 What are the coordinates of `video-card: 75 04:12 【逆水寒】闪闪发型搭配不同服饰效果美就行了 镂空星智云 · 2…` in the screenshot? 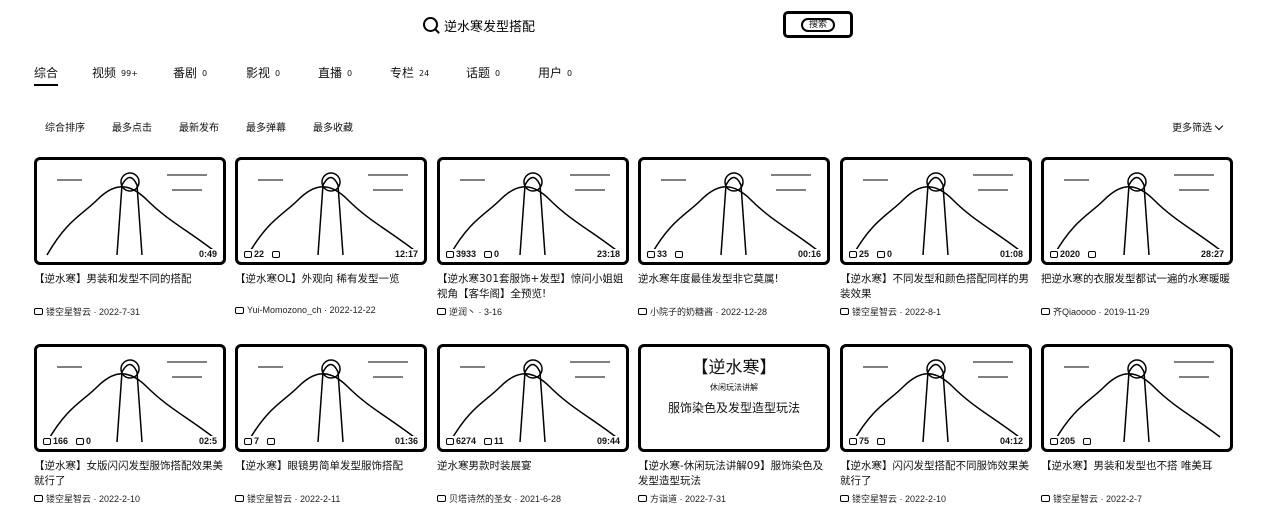 It's located at (936, 424).